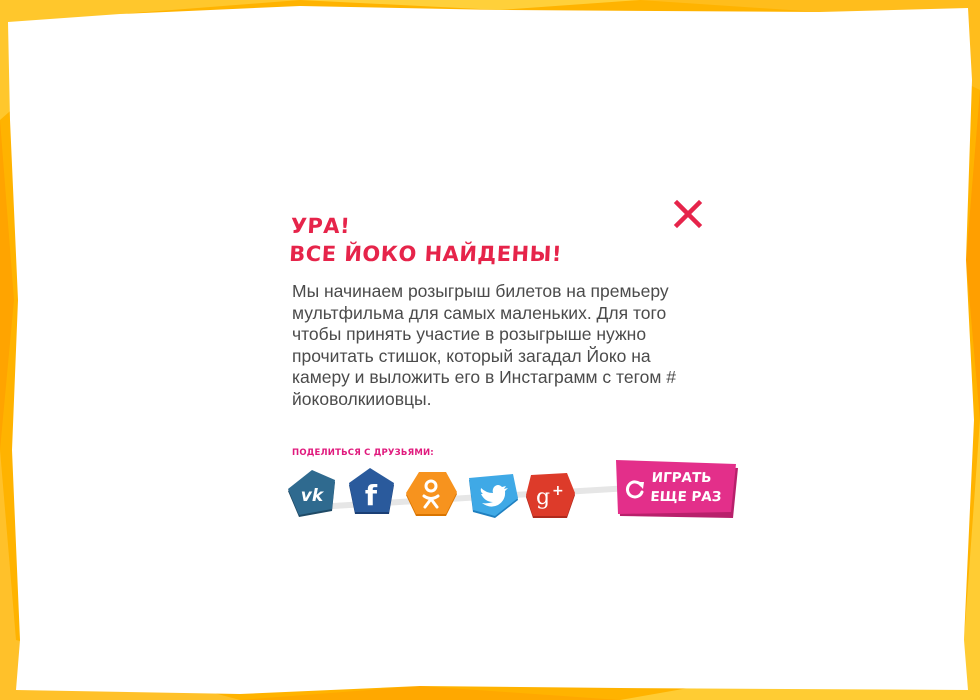  Describe the element at coordinates (431, 495) in the screenshot. I see `share-odnoklassniki-button` at that location.